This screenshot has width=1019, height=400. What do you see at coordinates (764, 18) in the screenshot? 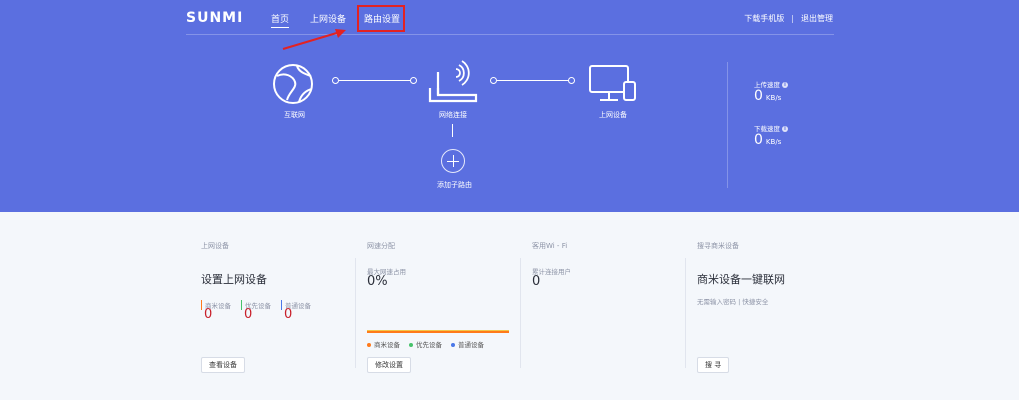
I see `download-app-link: 下载手机版` at bounding box center [764, 18].